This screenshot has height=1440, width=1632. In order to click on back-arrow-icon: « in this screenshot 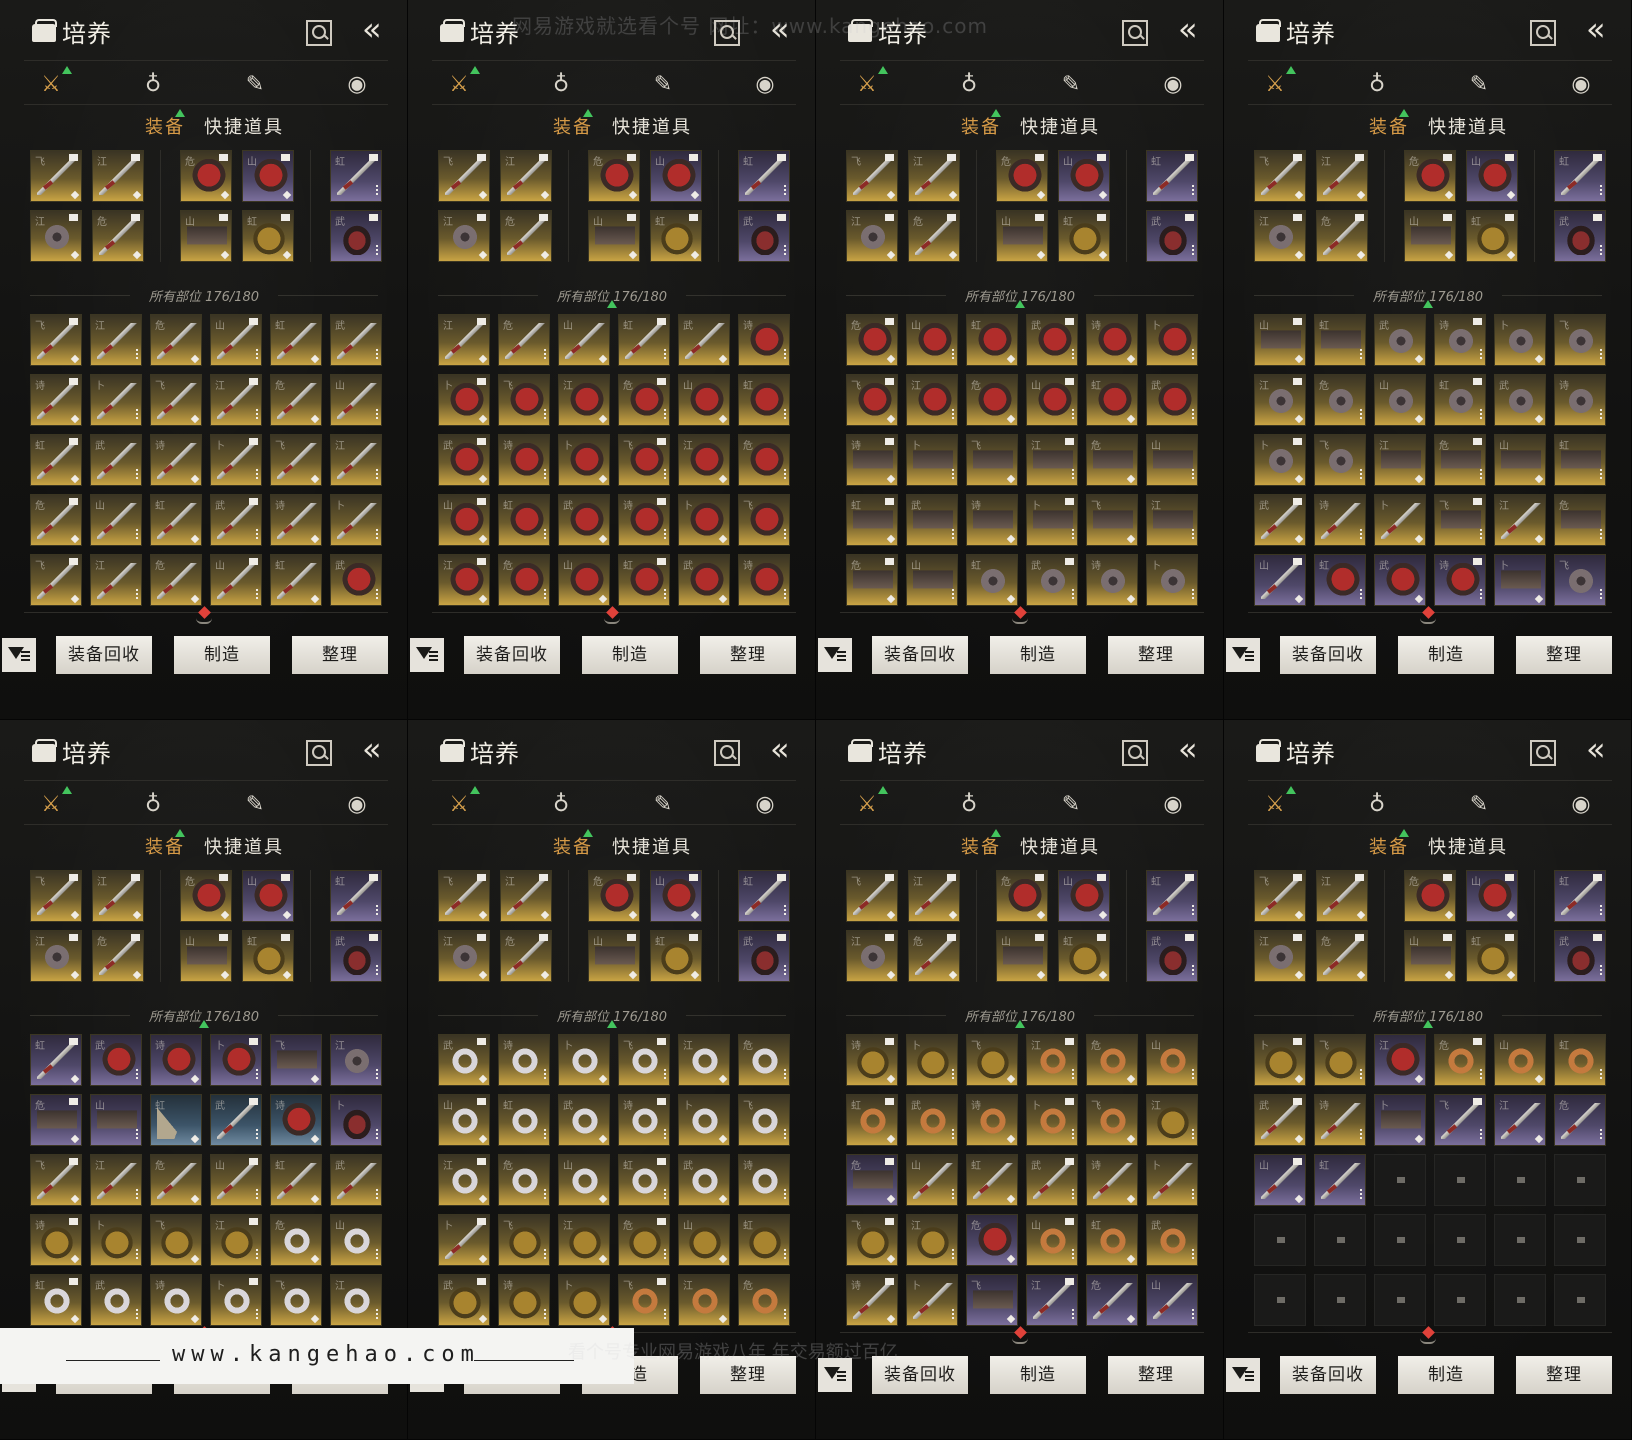, I will do `click(1596, 29)`.